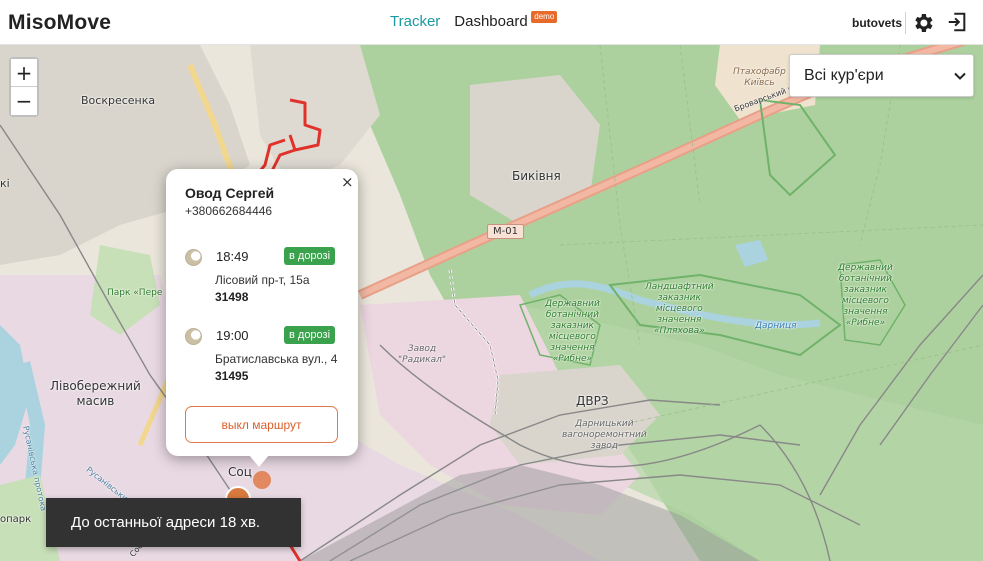 This screenshot has width=983, height=561. Describe the element at coordinates (544, 17) in the screenshot. I see `demo-badge: demo` at that location.